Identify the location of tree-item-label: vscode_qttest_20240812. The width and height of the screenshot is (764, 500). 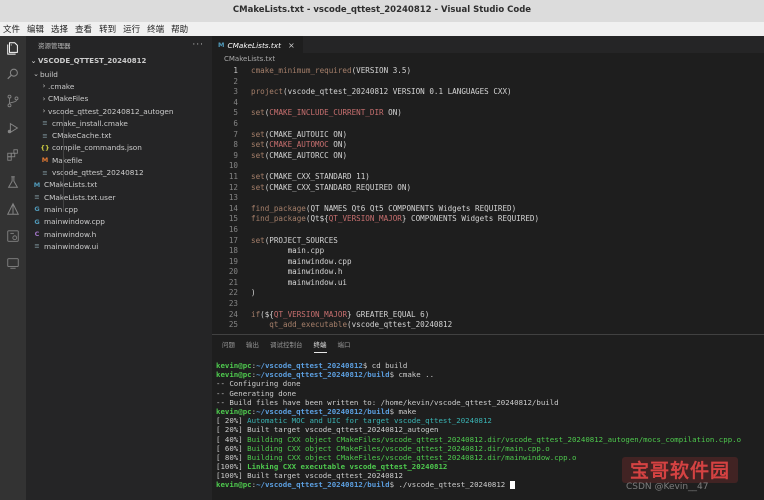
(98, 173).